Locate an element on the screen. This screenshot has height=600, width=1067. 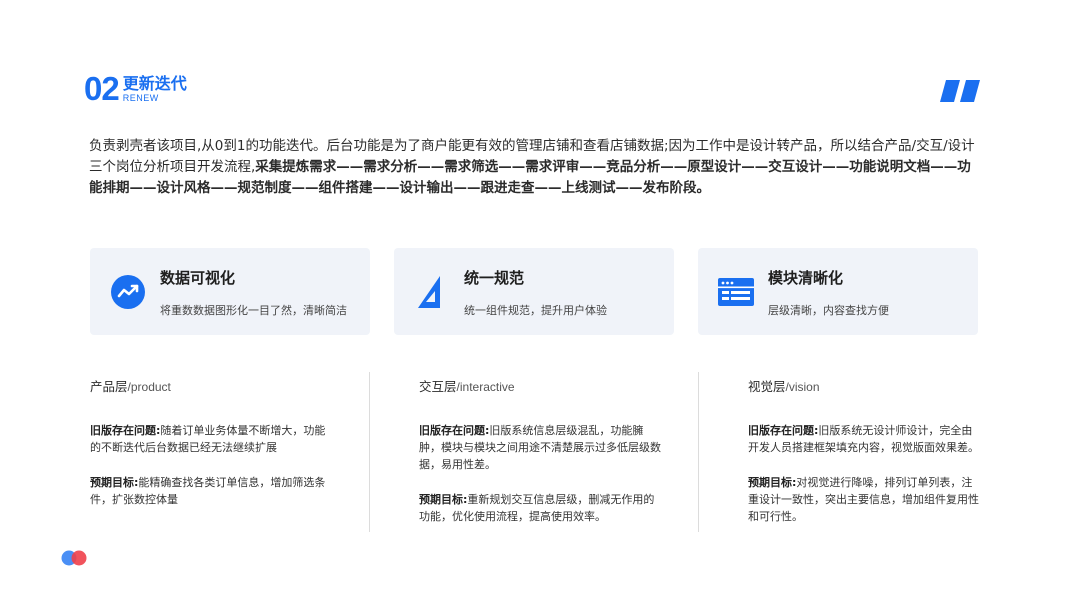
section-title: 更新迭代 is located at coordinates (154, 83).